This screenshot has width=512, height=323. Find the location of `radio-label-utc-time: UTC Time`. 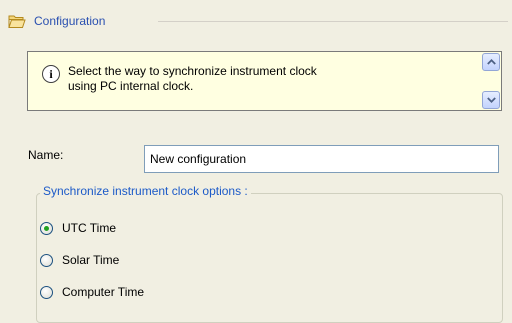

radio-label-utc-time: UTC Time is located at coordinates (89, 228).